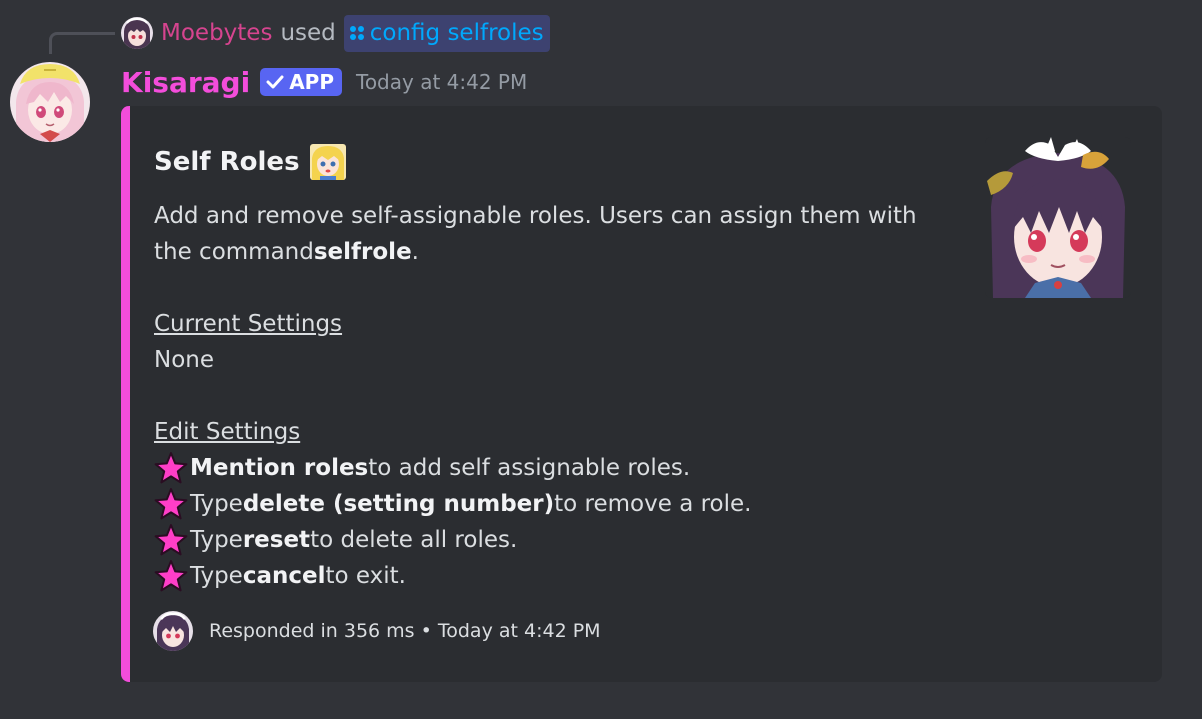  What do you see at coordinates (653, 504) in the screenshot?
I see `edit-item-suffix: to remove a role.` at bounding box center [653, 504].